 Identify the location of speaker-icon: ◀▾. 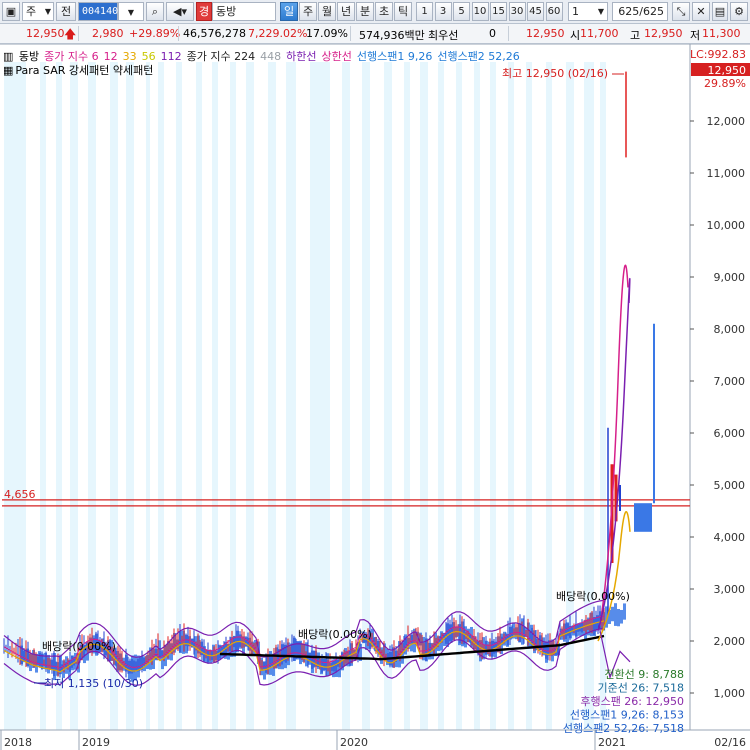
(180, 11).